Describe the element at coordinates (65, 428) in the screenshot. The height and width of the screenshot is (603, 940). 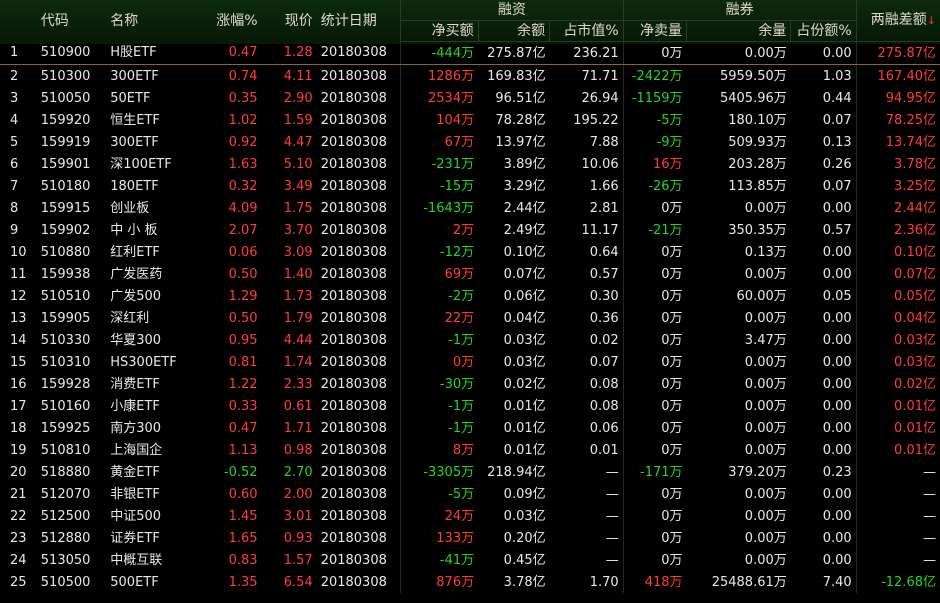
I see `row-code: 159925` at that location.